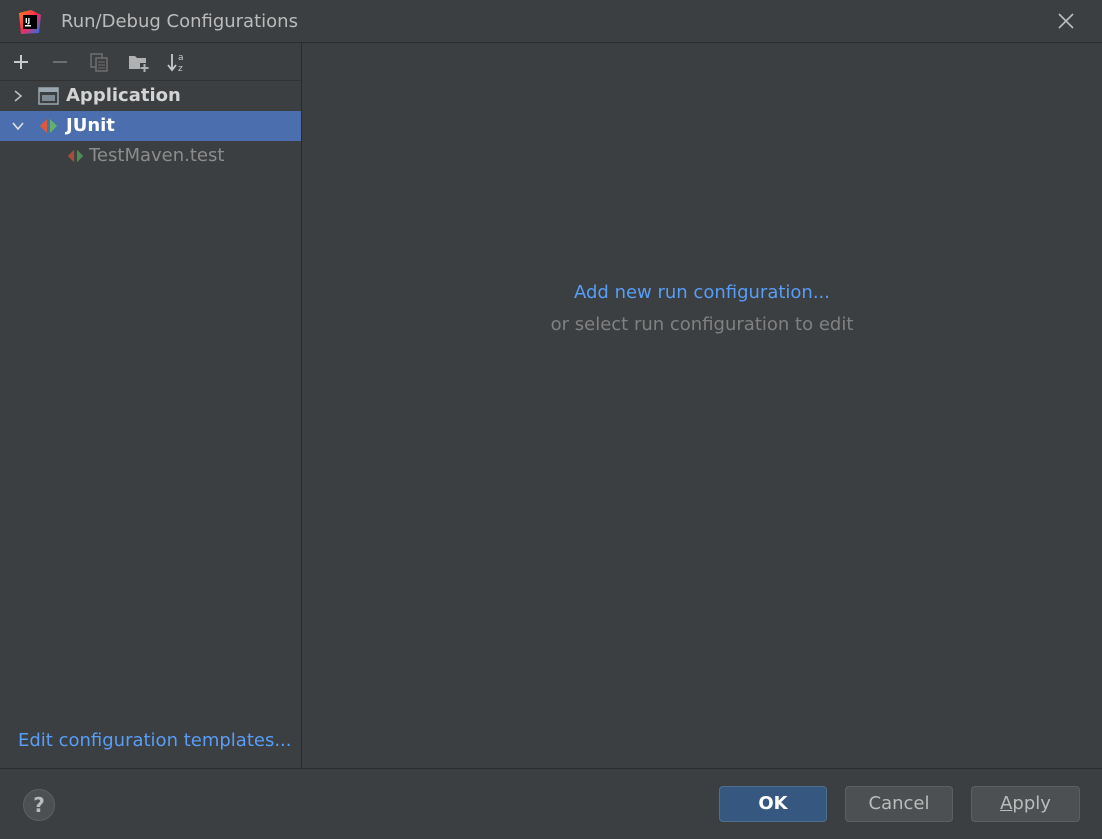  I want to click on tree-item-label: Application, so click(123, 95).